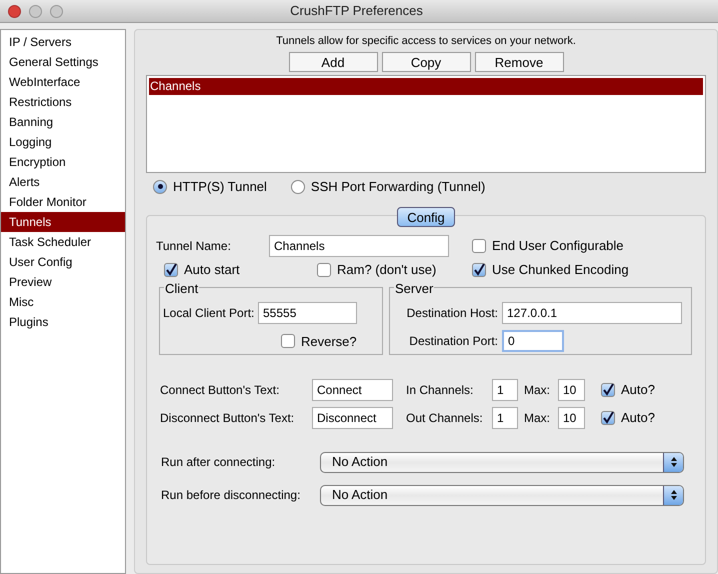  I want to click on sidebar-item: Folder Monitor, so click(63, 202).